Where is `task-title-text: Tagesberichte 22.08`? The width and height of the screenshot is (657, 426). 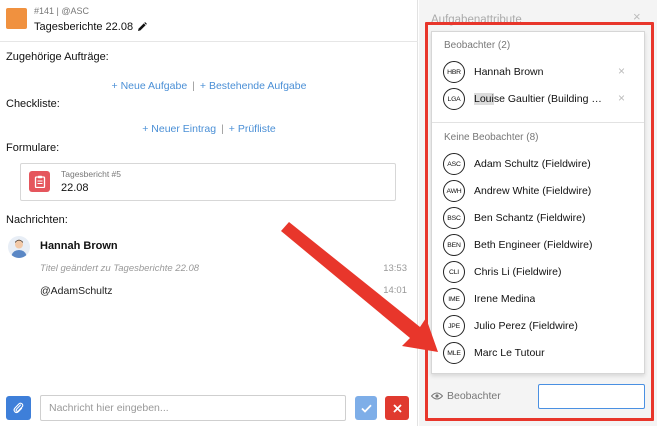
task-title-text: Tagesberichte 22.08 is located at coordinates (83, 27).